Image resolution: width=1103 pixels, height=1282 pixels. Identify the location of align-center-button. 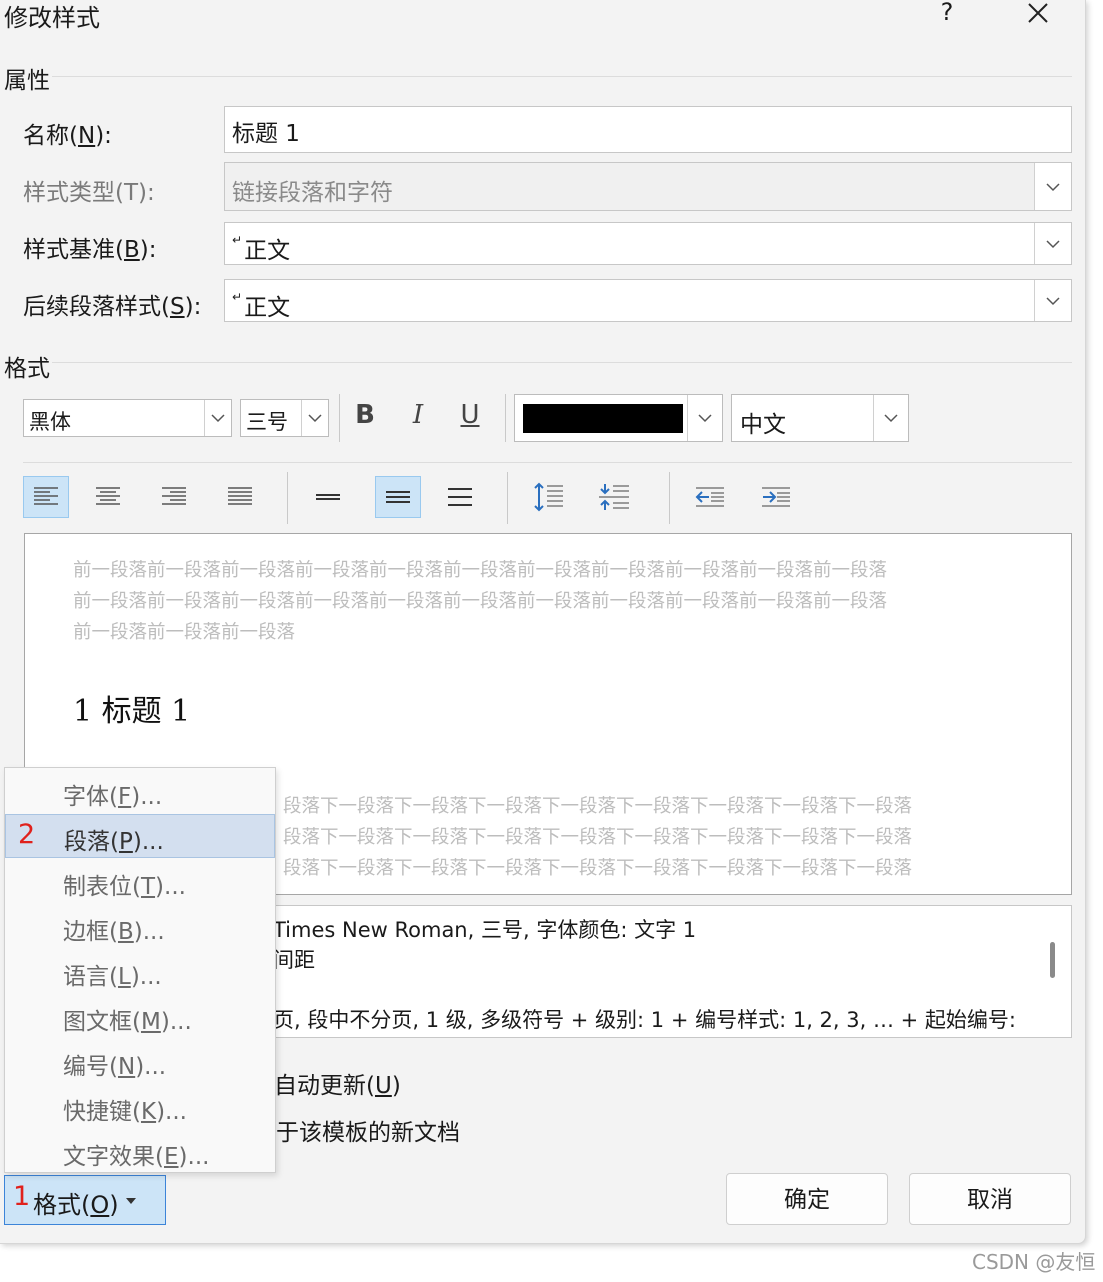
(108, 497).